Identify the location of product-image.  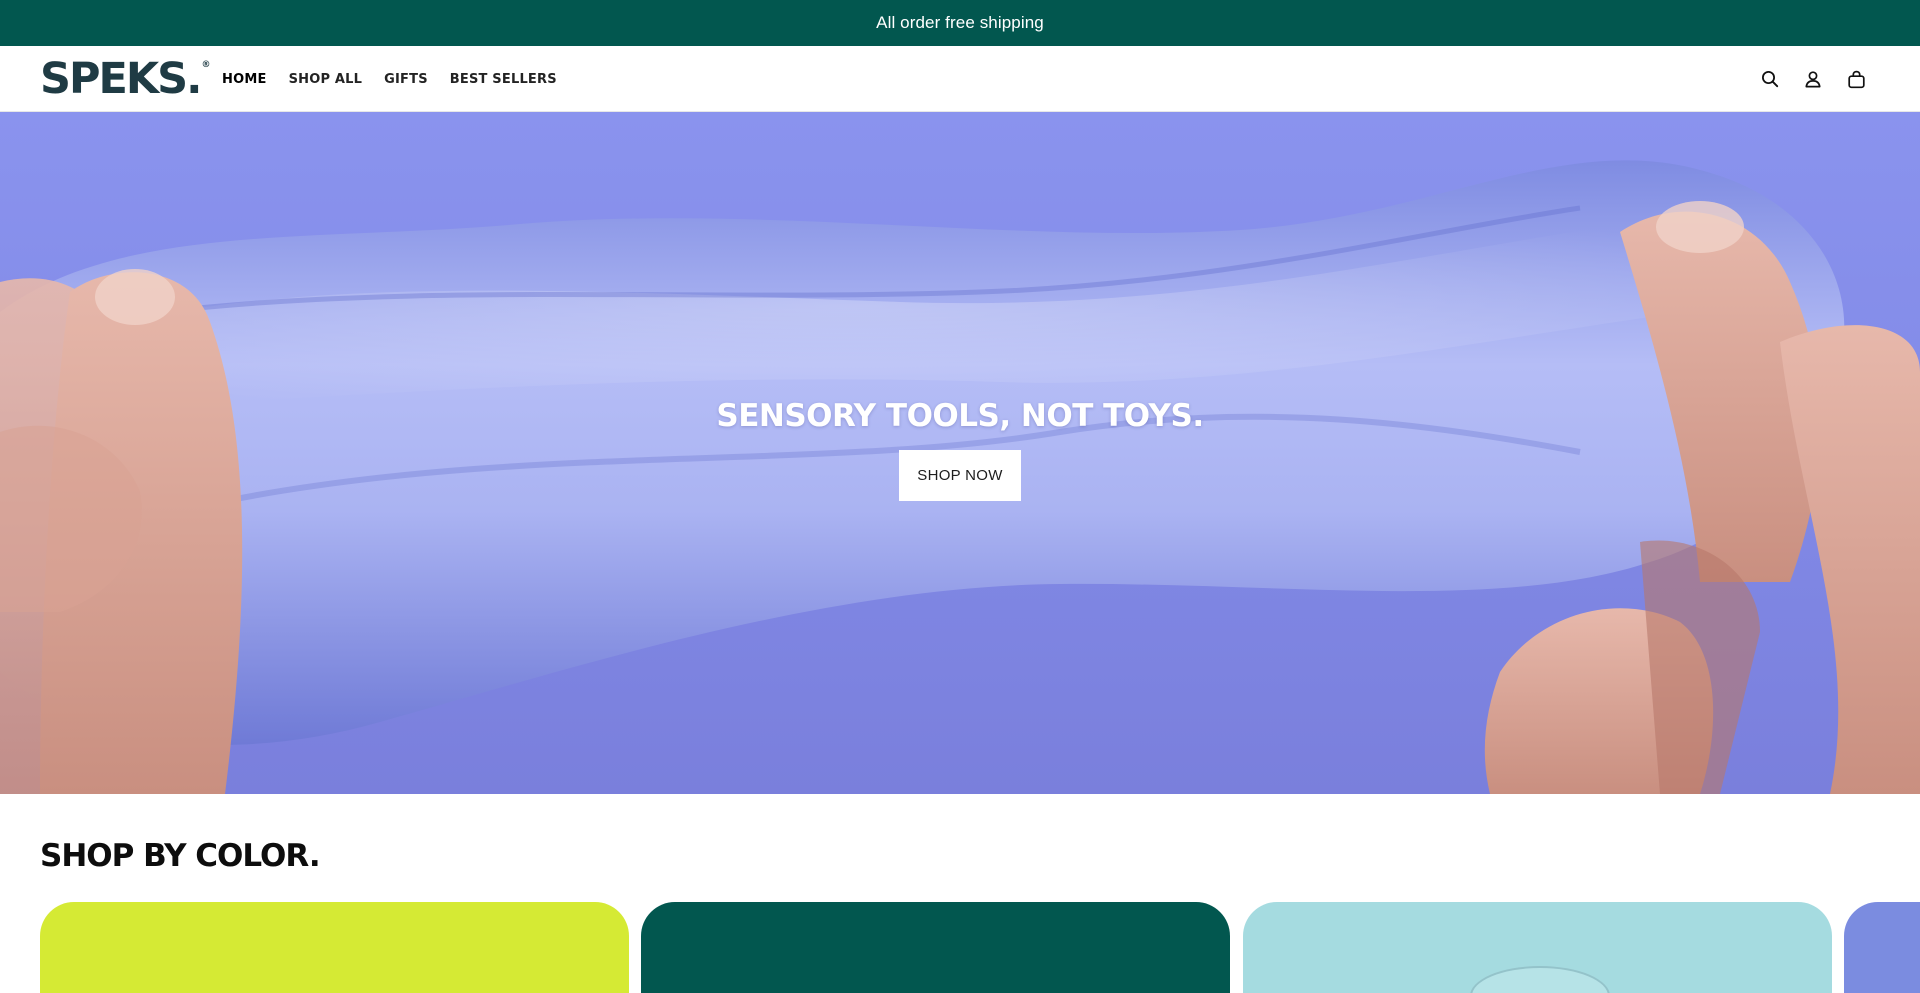
(1540, 979).